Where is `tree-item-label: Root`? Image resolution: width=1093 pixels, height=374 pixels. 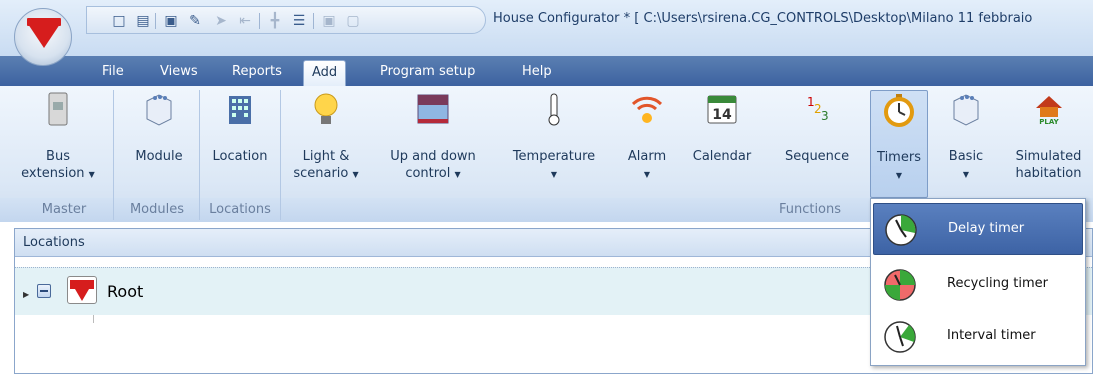
tree-item-label: Root is located at coordinates (125, 291).